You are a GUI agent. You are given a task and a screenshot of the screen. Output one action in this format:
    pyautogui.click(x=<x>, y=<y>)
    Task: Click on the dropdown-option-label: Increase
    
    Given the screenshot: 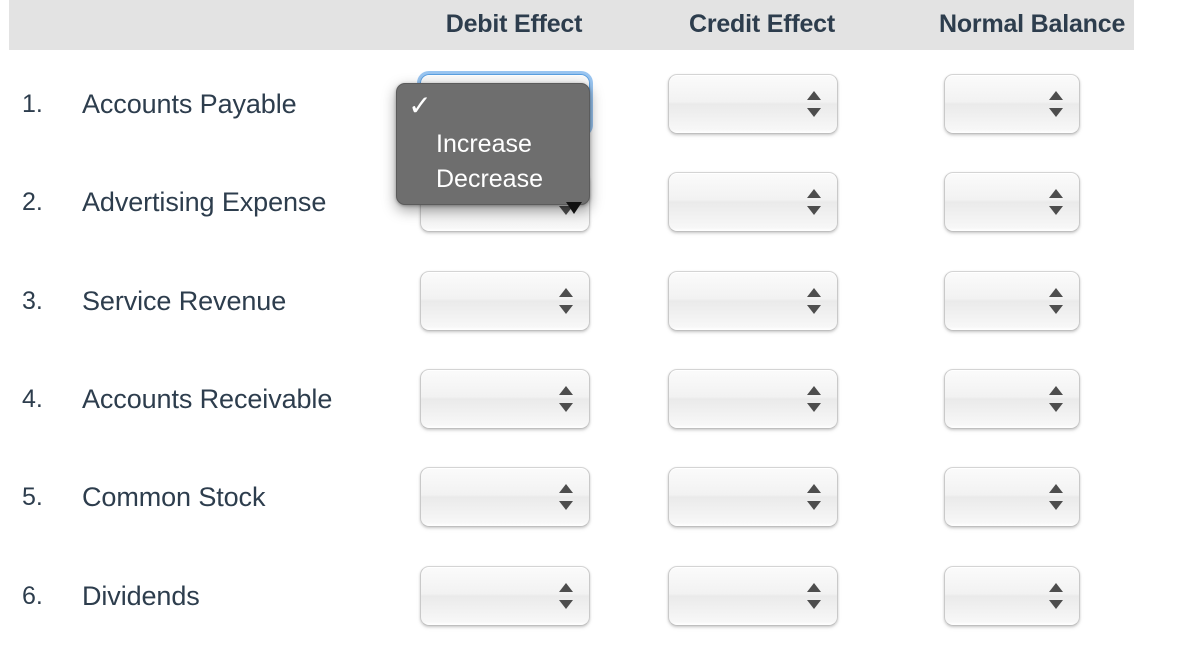 What is the action you would take?
    pyautogui.click(x=484, y=144)
    